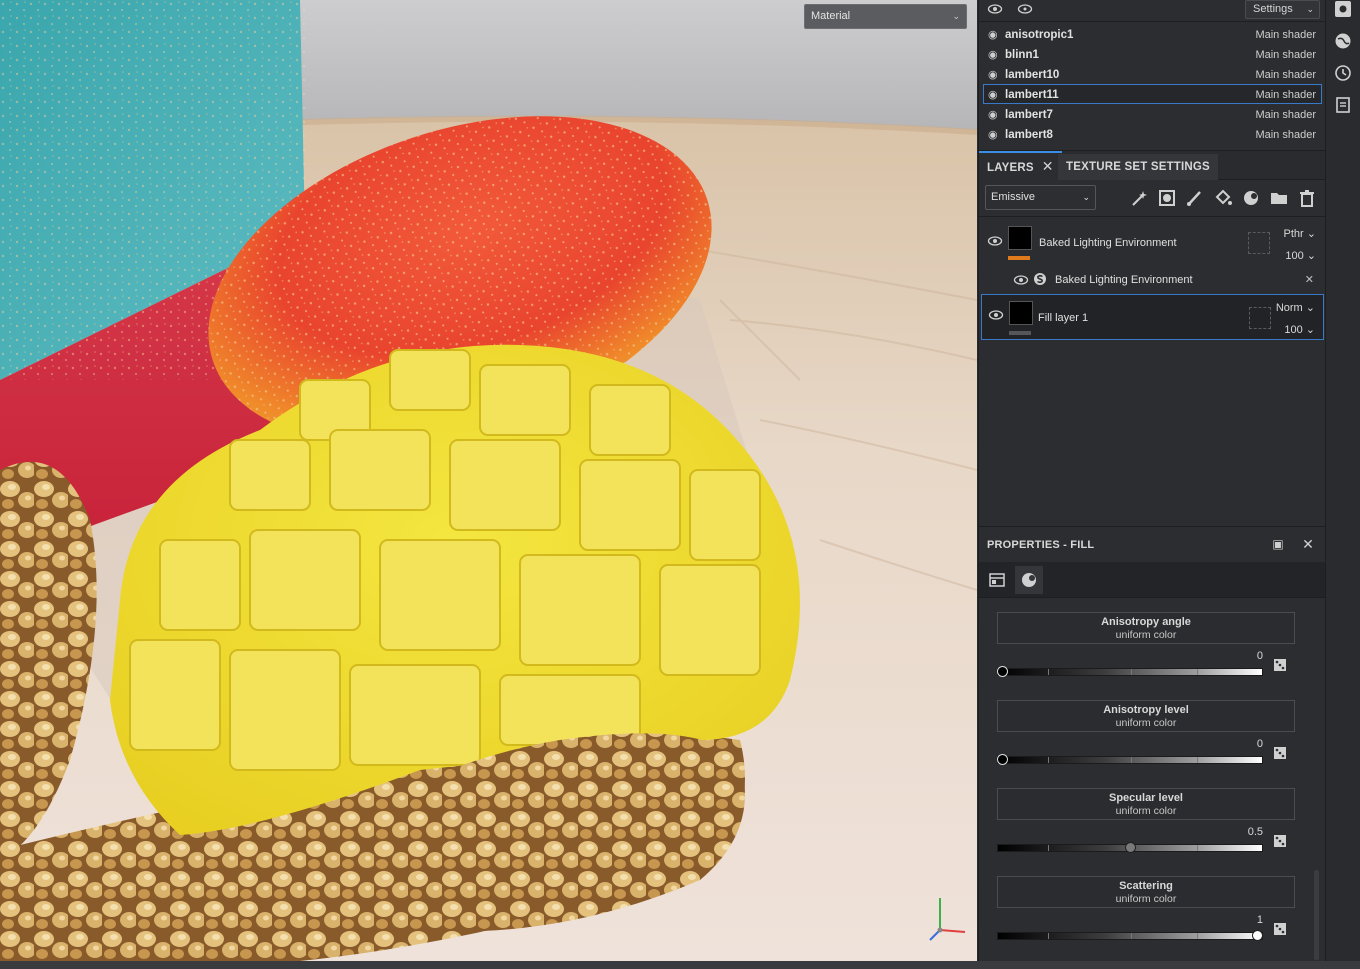  I want to click on folder-icon, so click(1279, 198).